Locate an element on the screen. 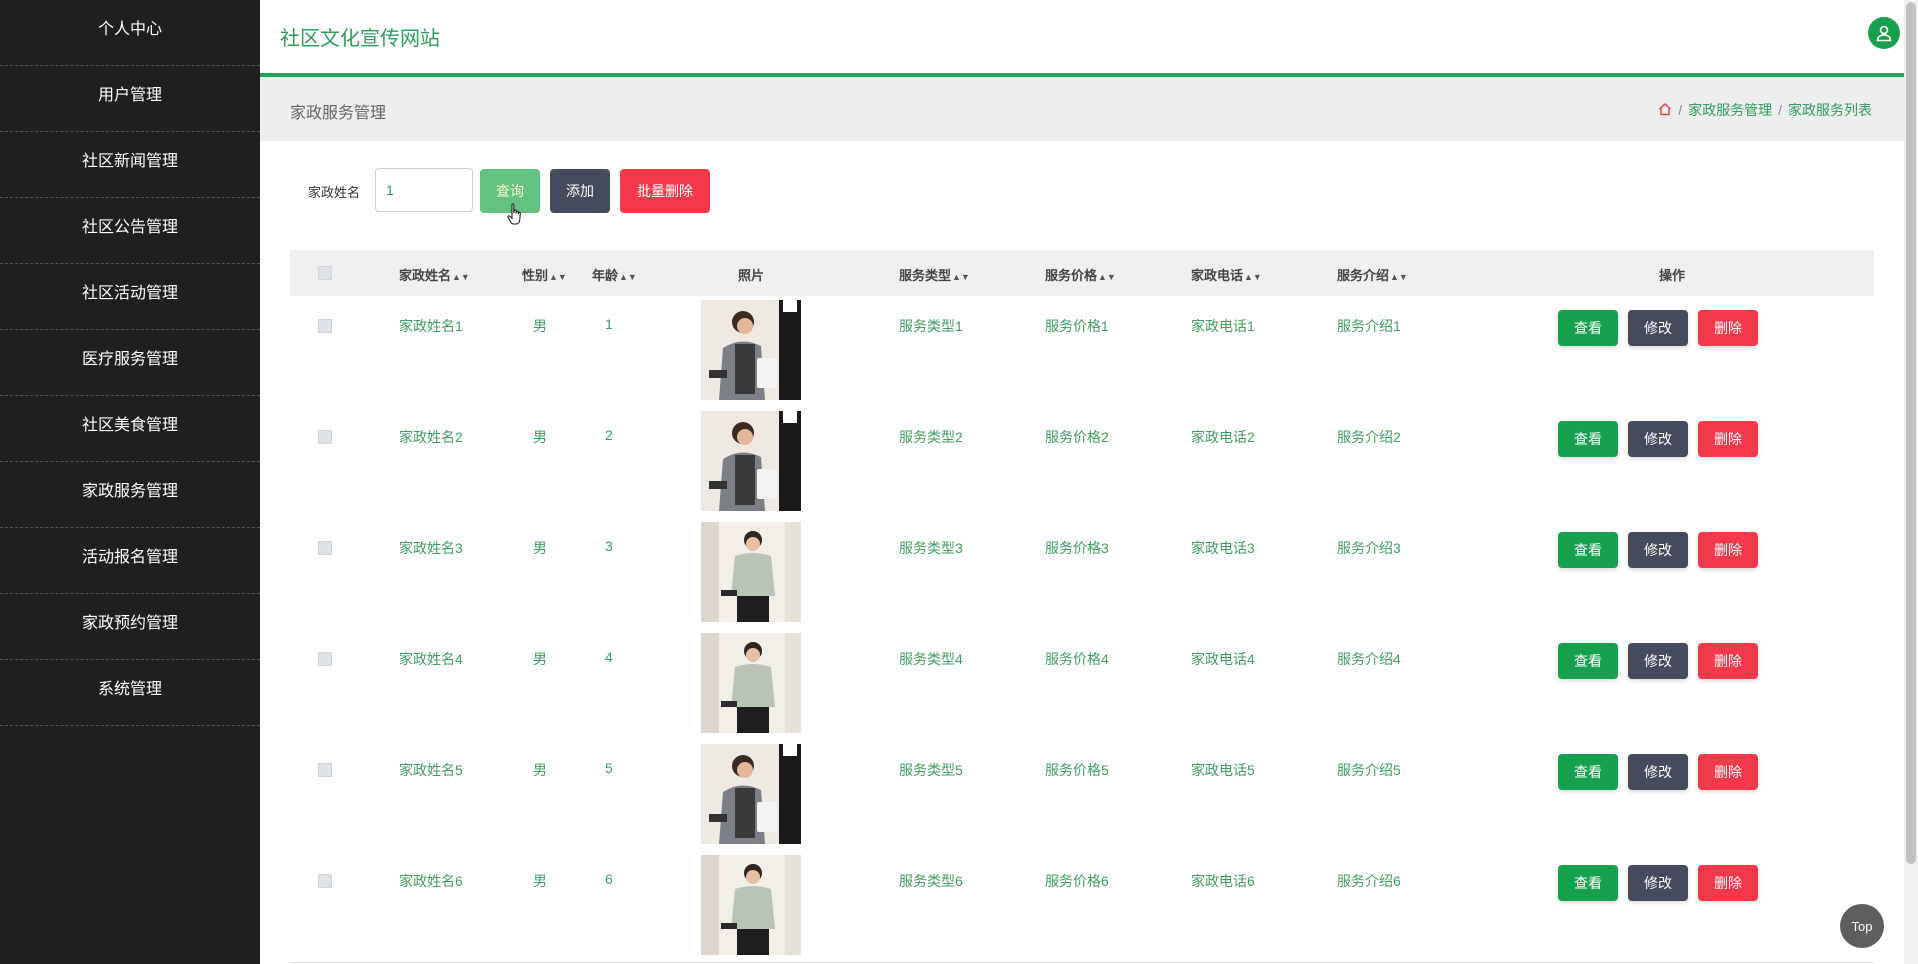  page-scrollbar-thumb is located at coordinates (1911, 433).